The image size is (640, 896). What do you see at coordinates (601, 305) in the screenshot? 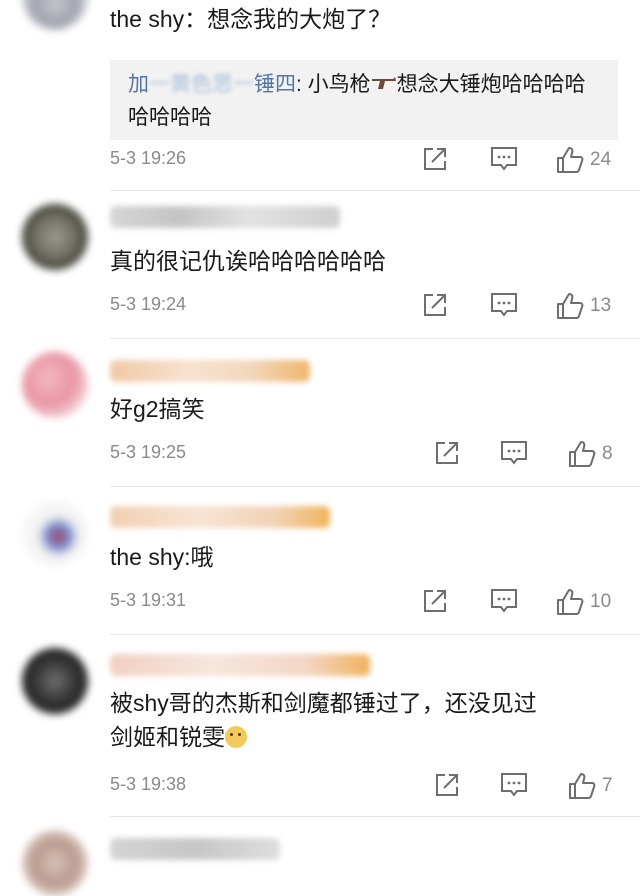
I see `like-count: 13` at bounding box center [601, 305].